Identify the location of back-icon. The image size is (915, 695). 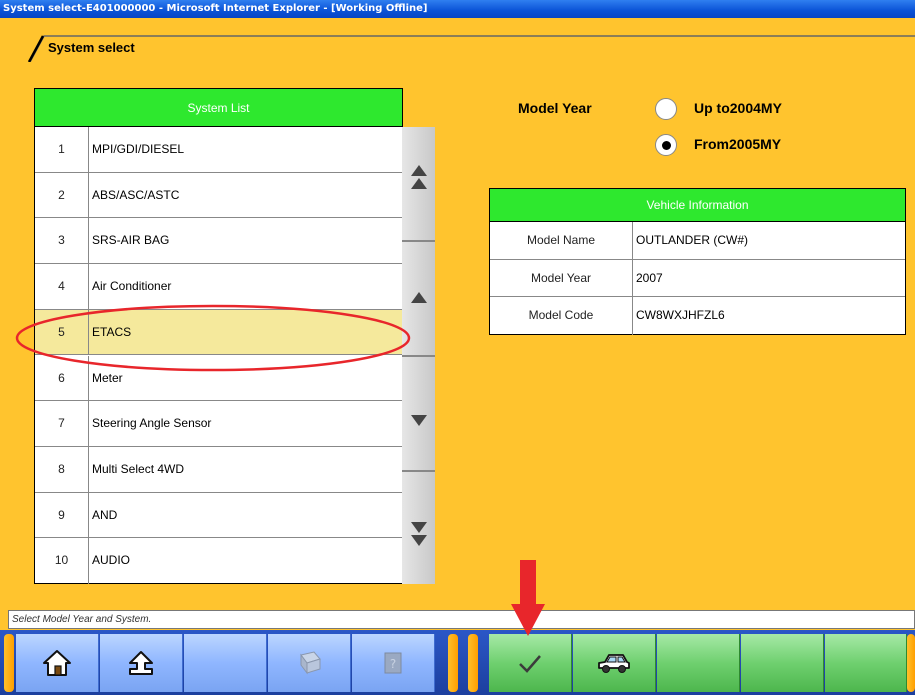
(141, 663).